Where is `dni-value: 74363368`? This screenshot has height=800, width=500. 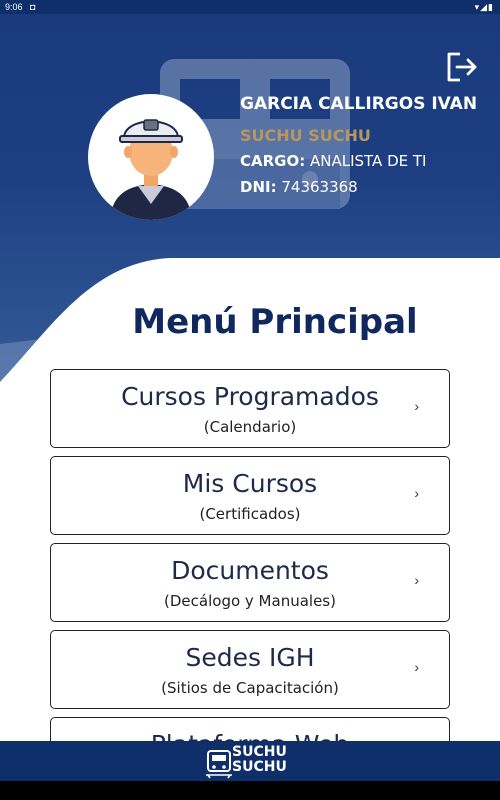 dni-value: 74363368 is located at coordinates (319, 187).